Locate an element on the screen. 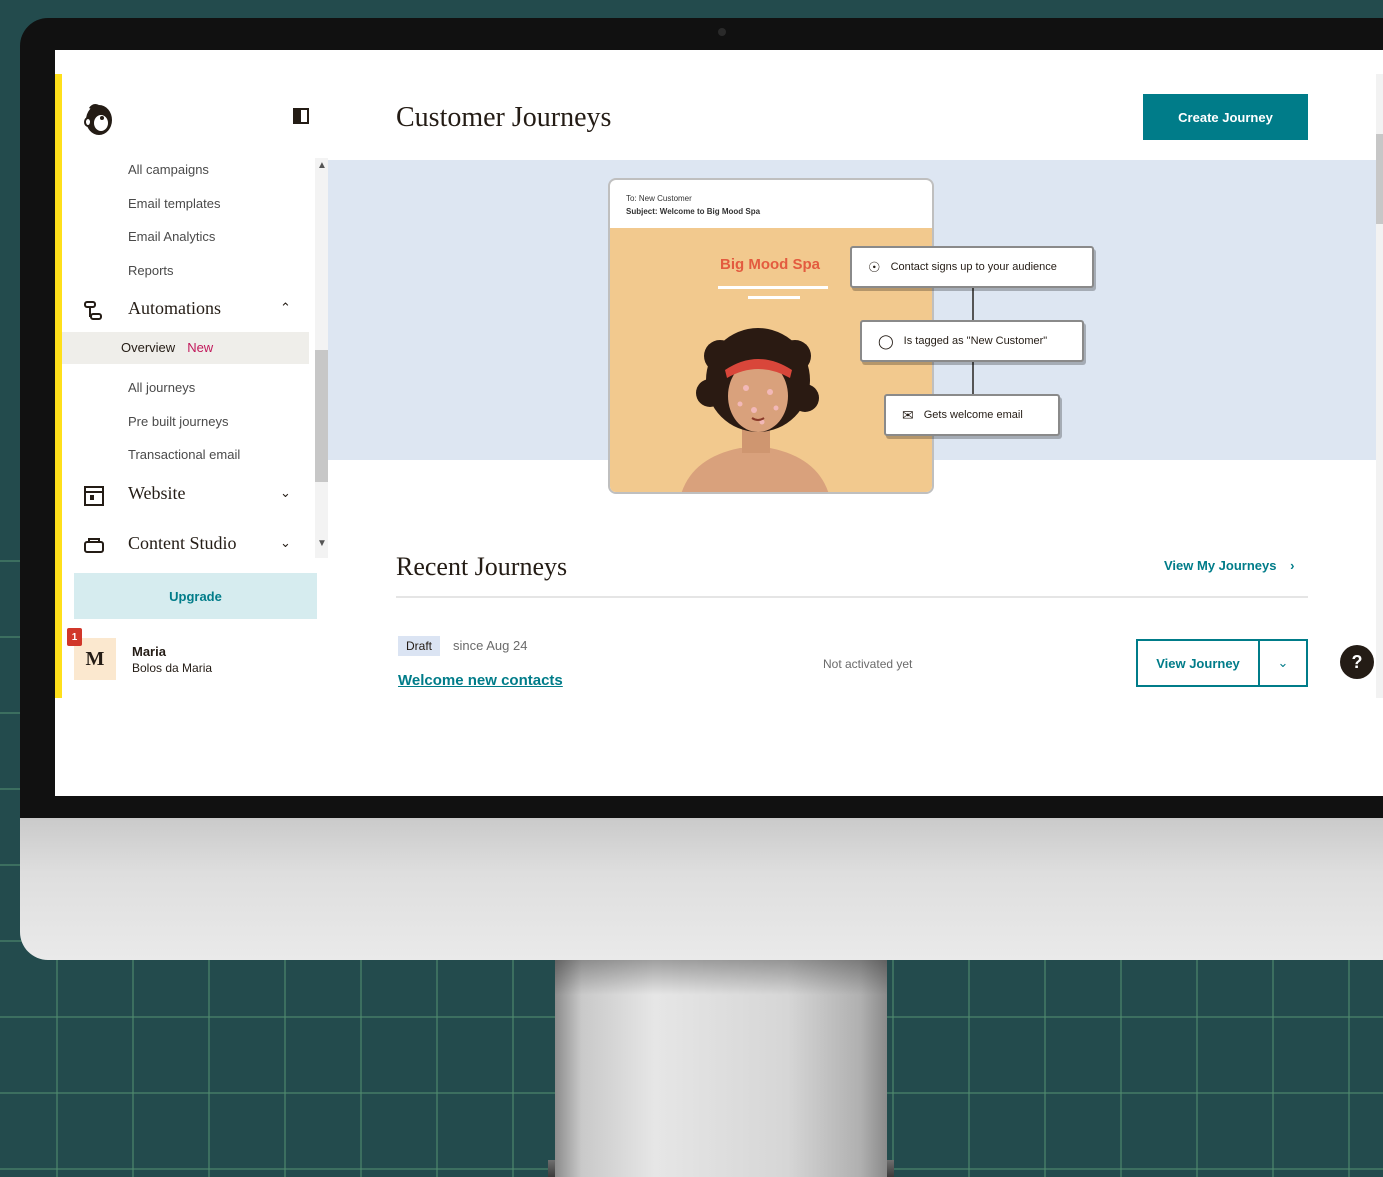  sidebar-item-website: Website is located at coordinates (157, 493).